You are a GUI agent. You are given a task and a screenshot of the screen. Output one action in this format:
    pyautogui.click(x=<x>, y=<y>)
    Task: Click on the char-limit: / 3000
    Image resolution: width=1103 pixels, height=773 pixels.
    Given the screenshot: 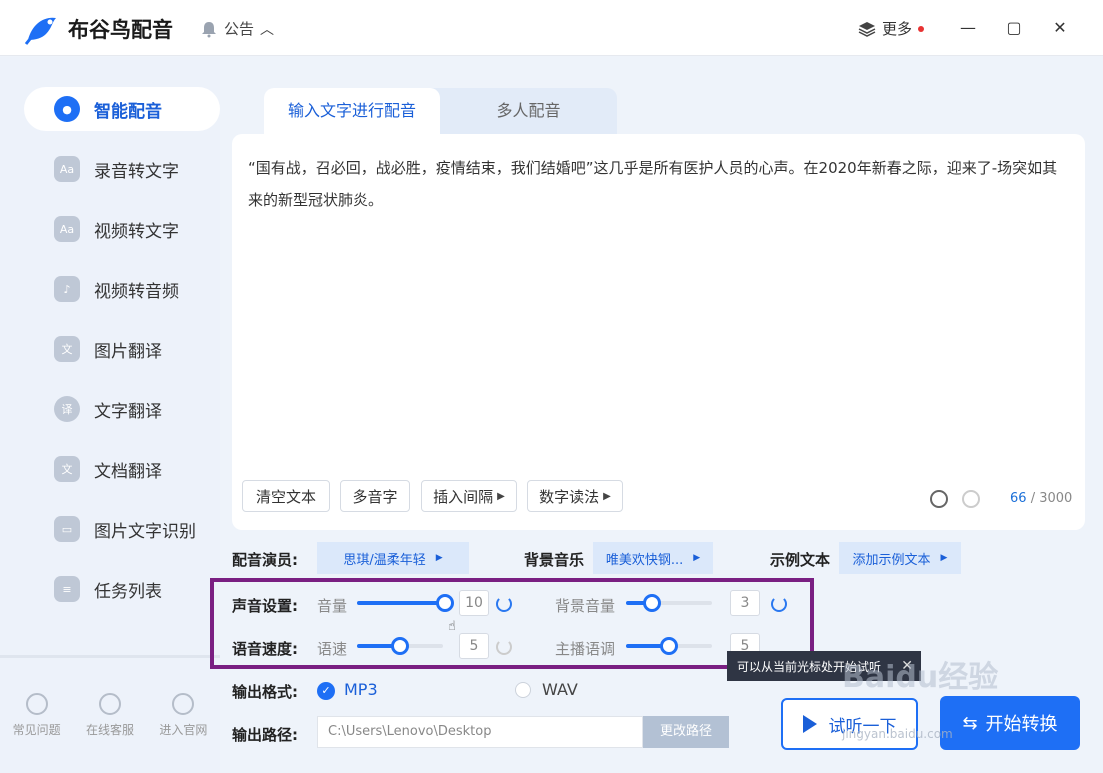 What is the action you would take?
    pyautogui.click(x=1051, y=498)
    